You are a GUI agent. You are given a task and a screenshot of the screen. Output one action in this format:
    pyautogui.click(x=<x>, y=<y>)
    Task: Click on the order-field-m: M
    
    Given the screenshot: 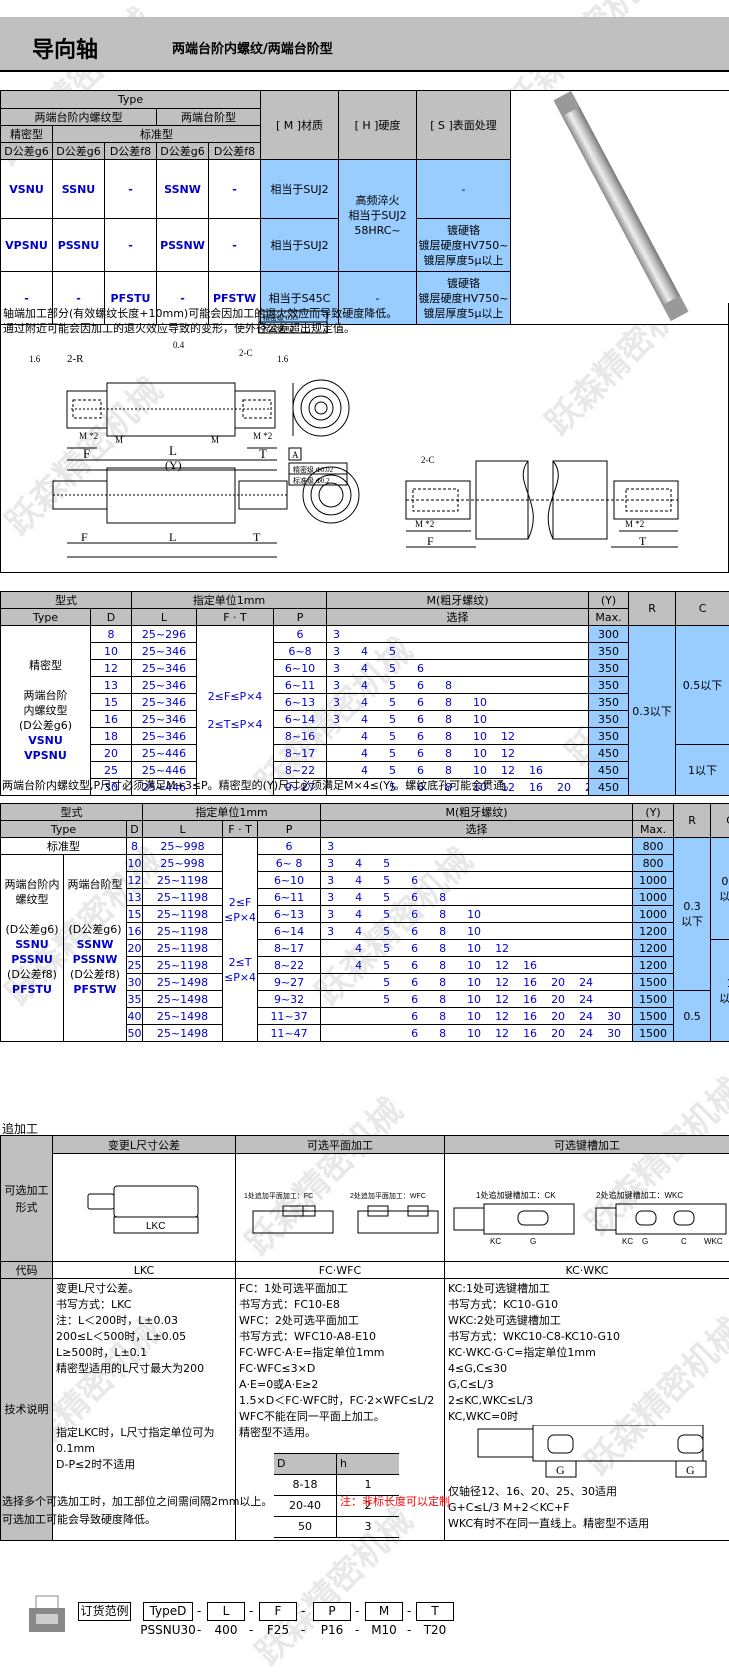 What is the action you would take?
    pyautogui.click(x=384, y=1611)
    